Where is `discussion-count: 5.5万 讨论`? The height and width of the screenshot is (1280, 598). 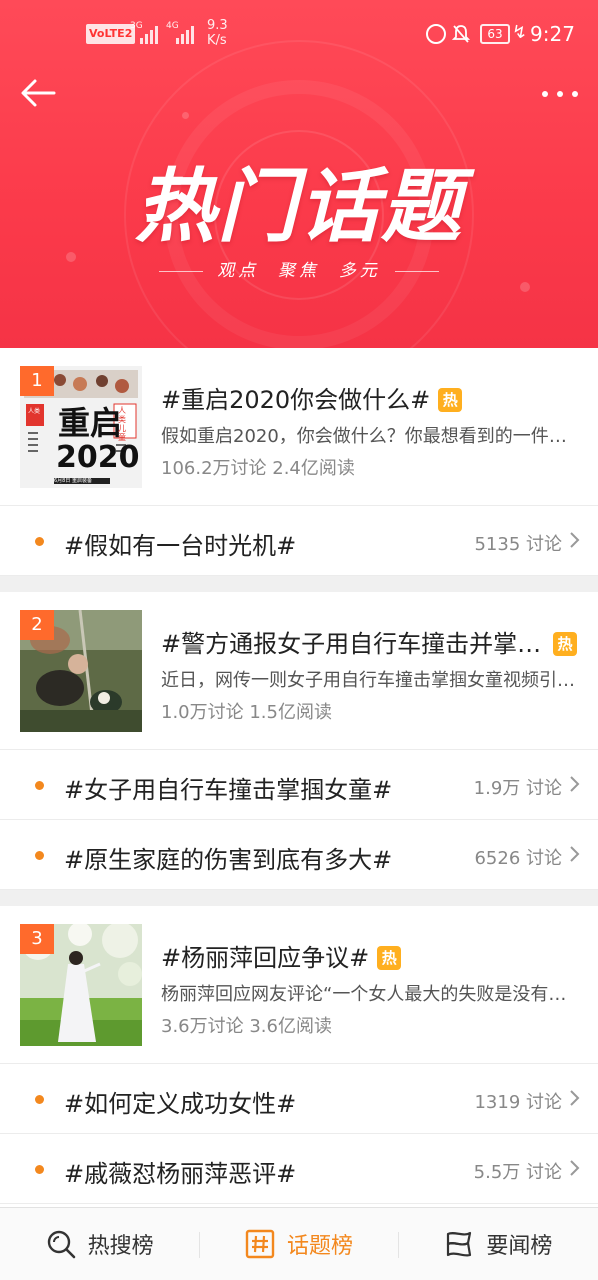 discussion-count: 5.5万 讨论 is located at coordinates (517, 1172).